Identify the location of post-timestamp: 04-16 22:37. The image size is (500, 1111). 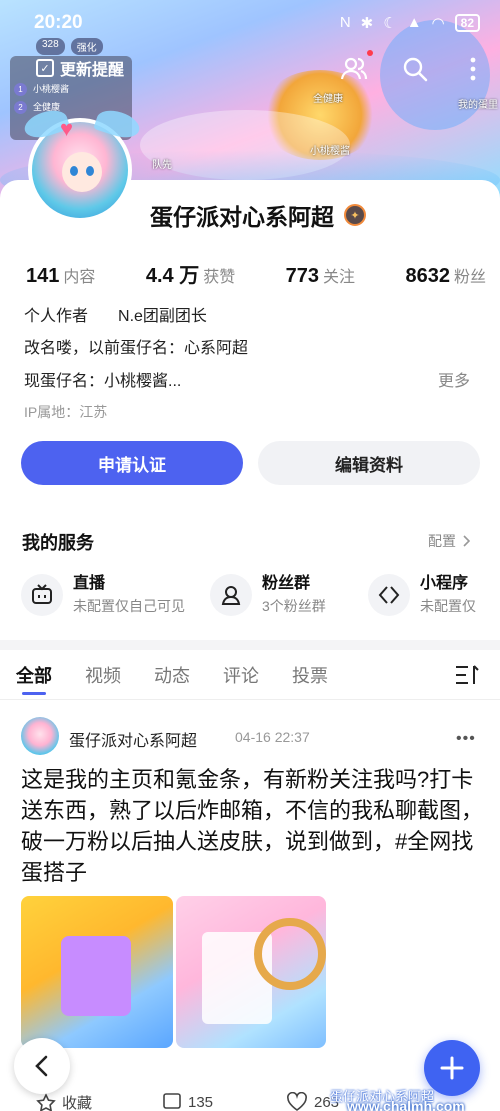
(272, 737).